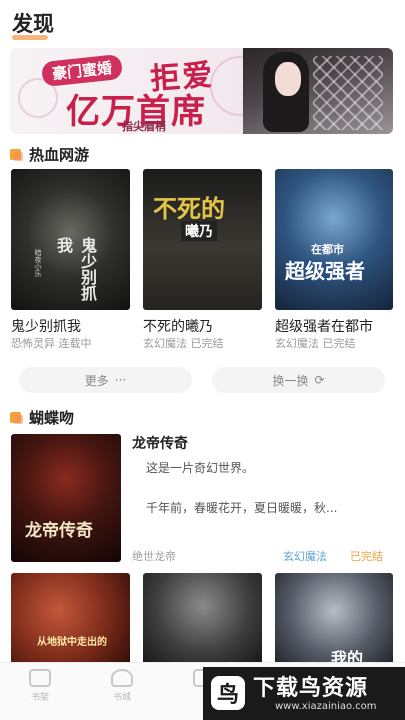  I want to click on title-underline, so click(30, 37).